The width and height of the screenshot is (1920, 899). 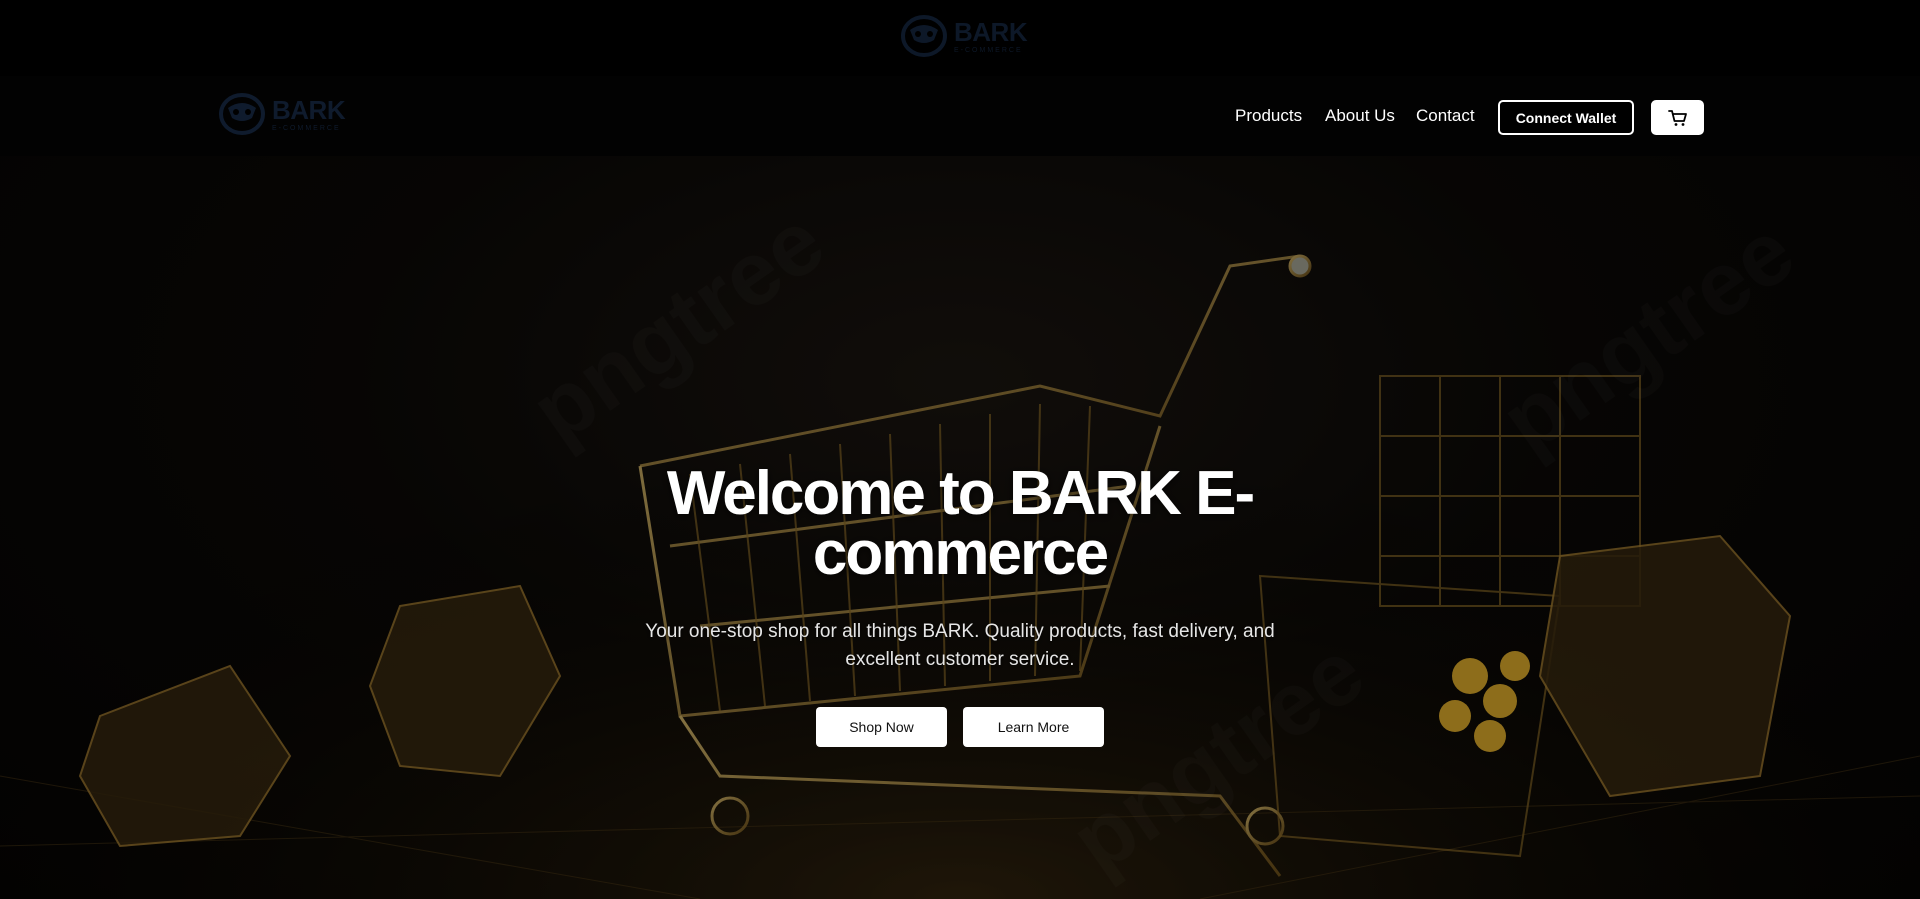 I want to click on cart-icon, so click(x=1677, y=117).